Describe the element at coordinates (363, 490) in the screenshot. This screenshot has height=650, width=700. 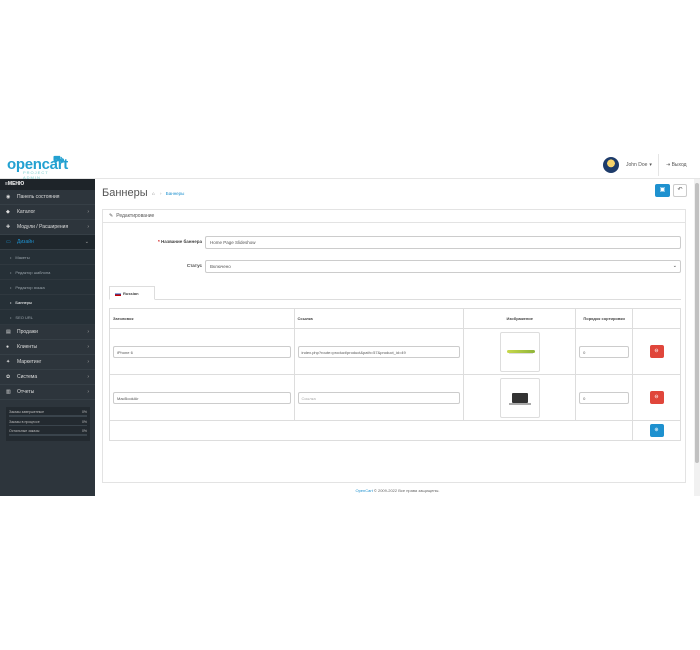
I see `opencart-link: OpenCart` at that location.